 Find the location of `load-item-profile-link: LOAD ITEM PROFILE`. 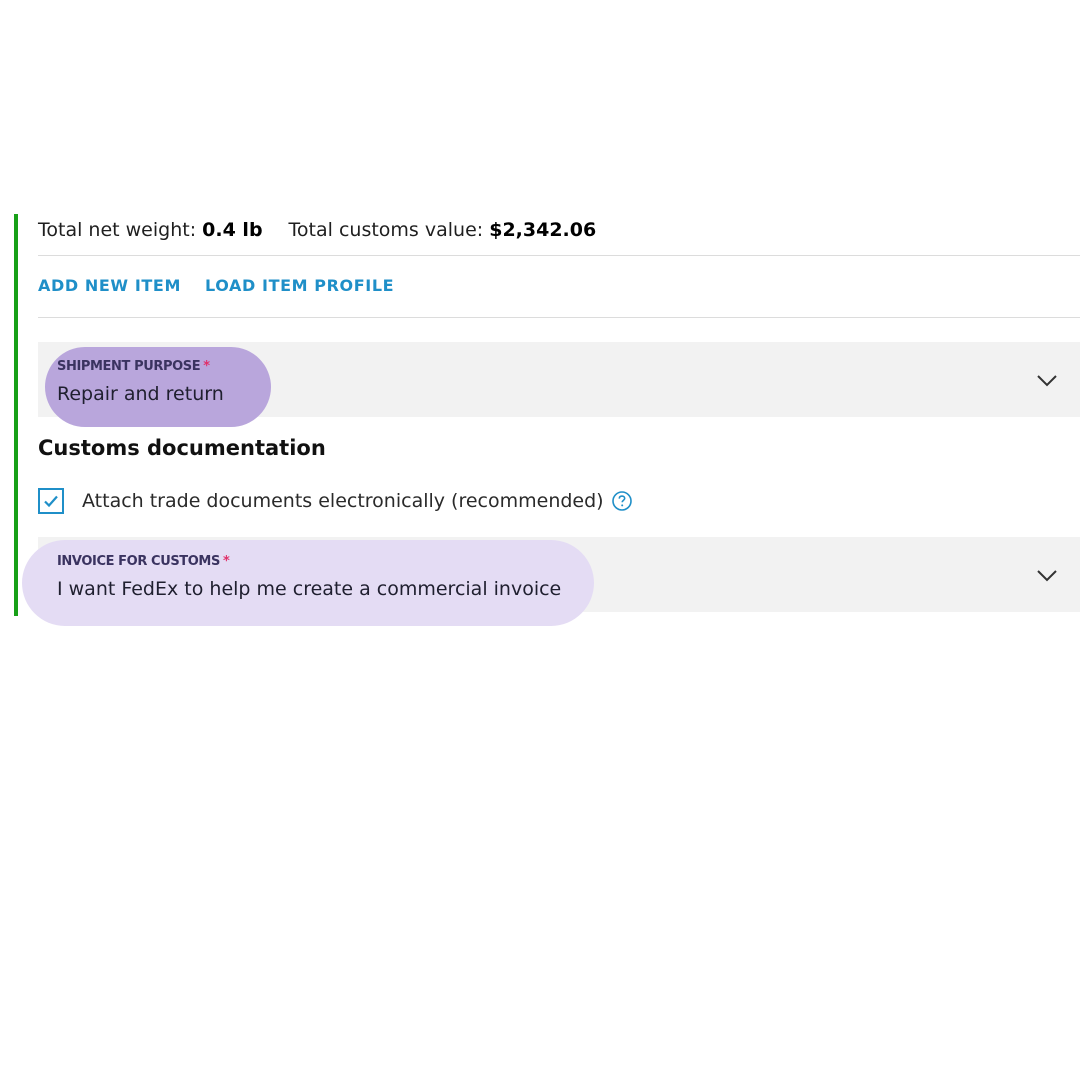

load-item-profile-link: LOAD ITEM PROFILE is located at coordinates (299, 285).